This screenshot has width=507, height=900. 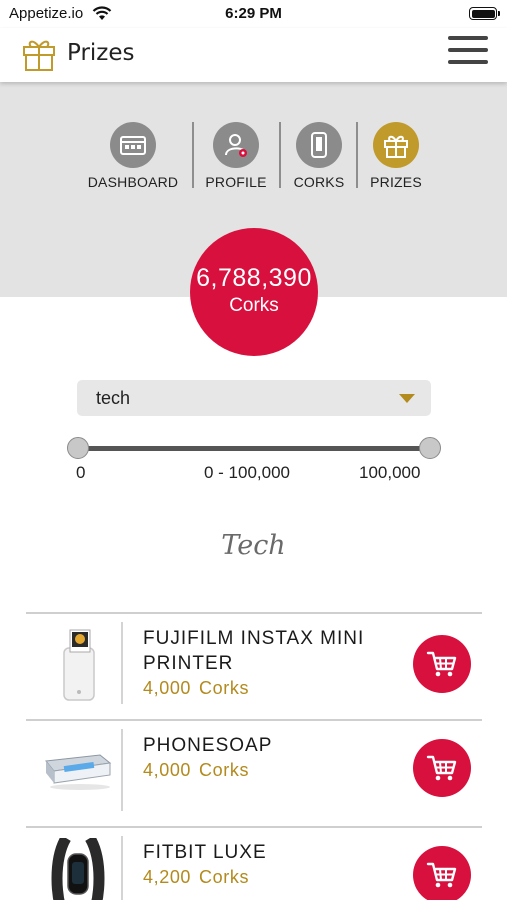 I want to click on prize-price: 4,200 Corks, so click(x=268, y=877).